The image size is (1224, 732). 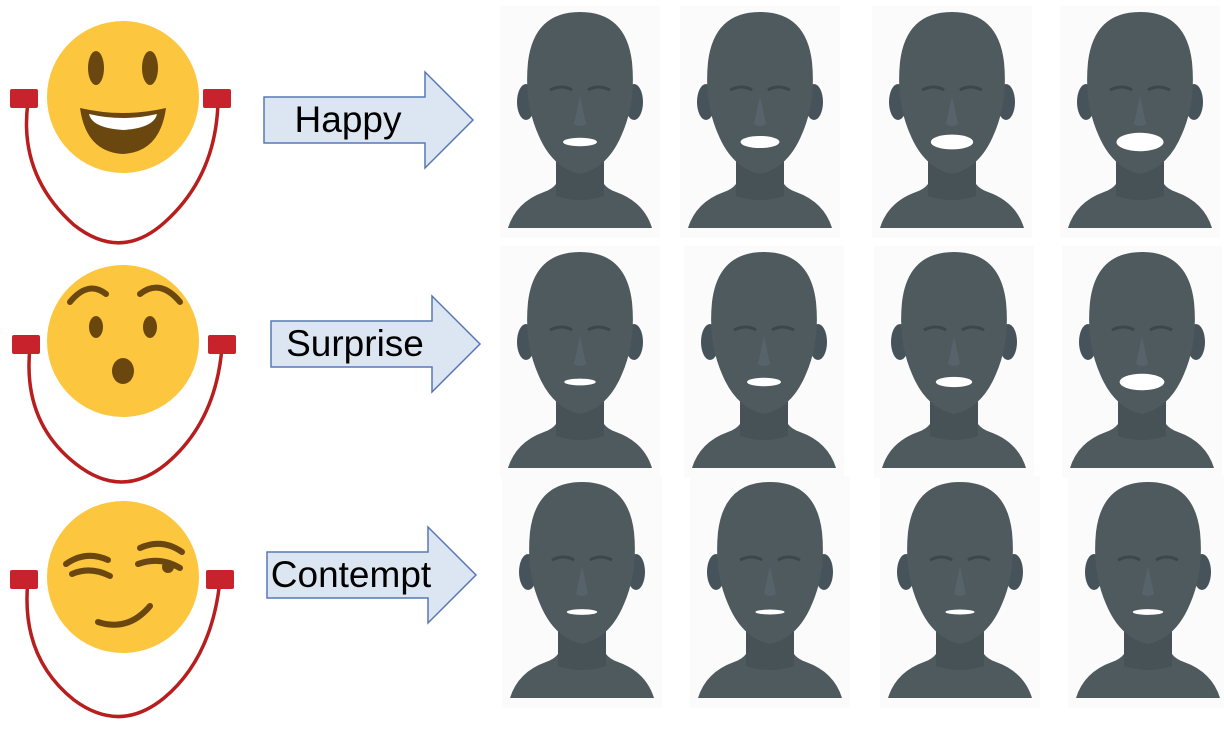 I want to click on expression-label: Contempt, so click(x=351, y=574).